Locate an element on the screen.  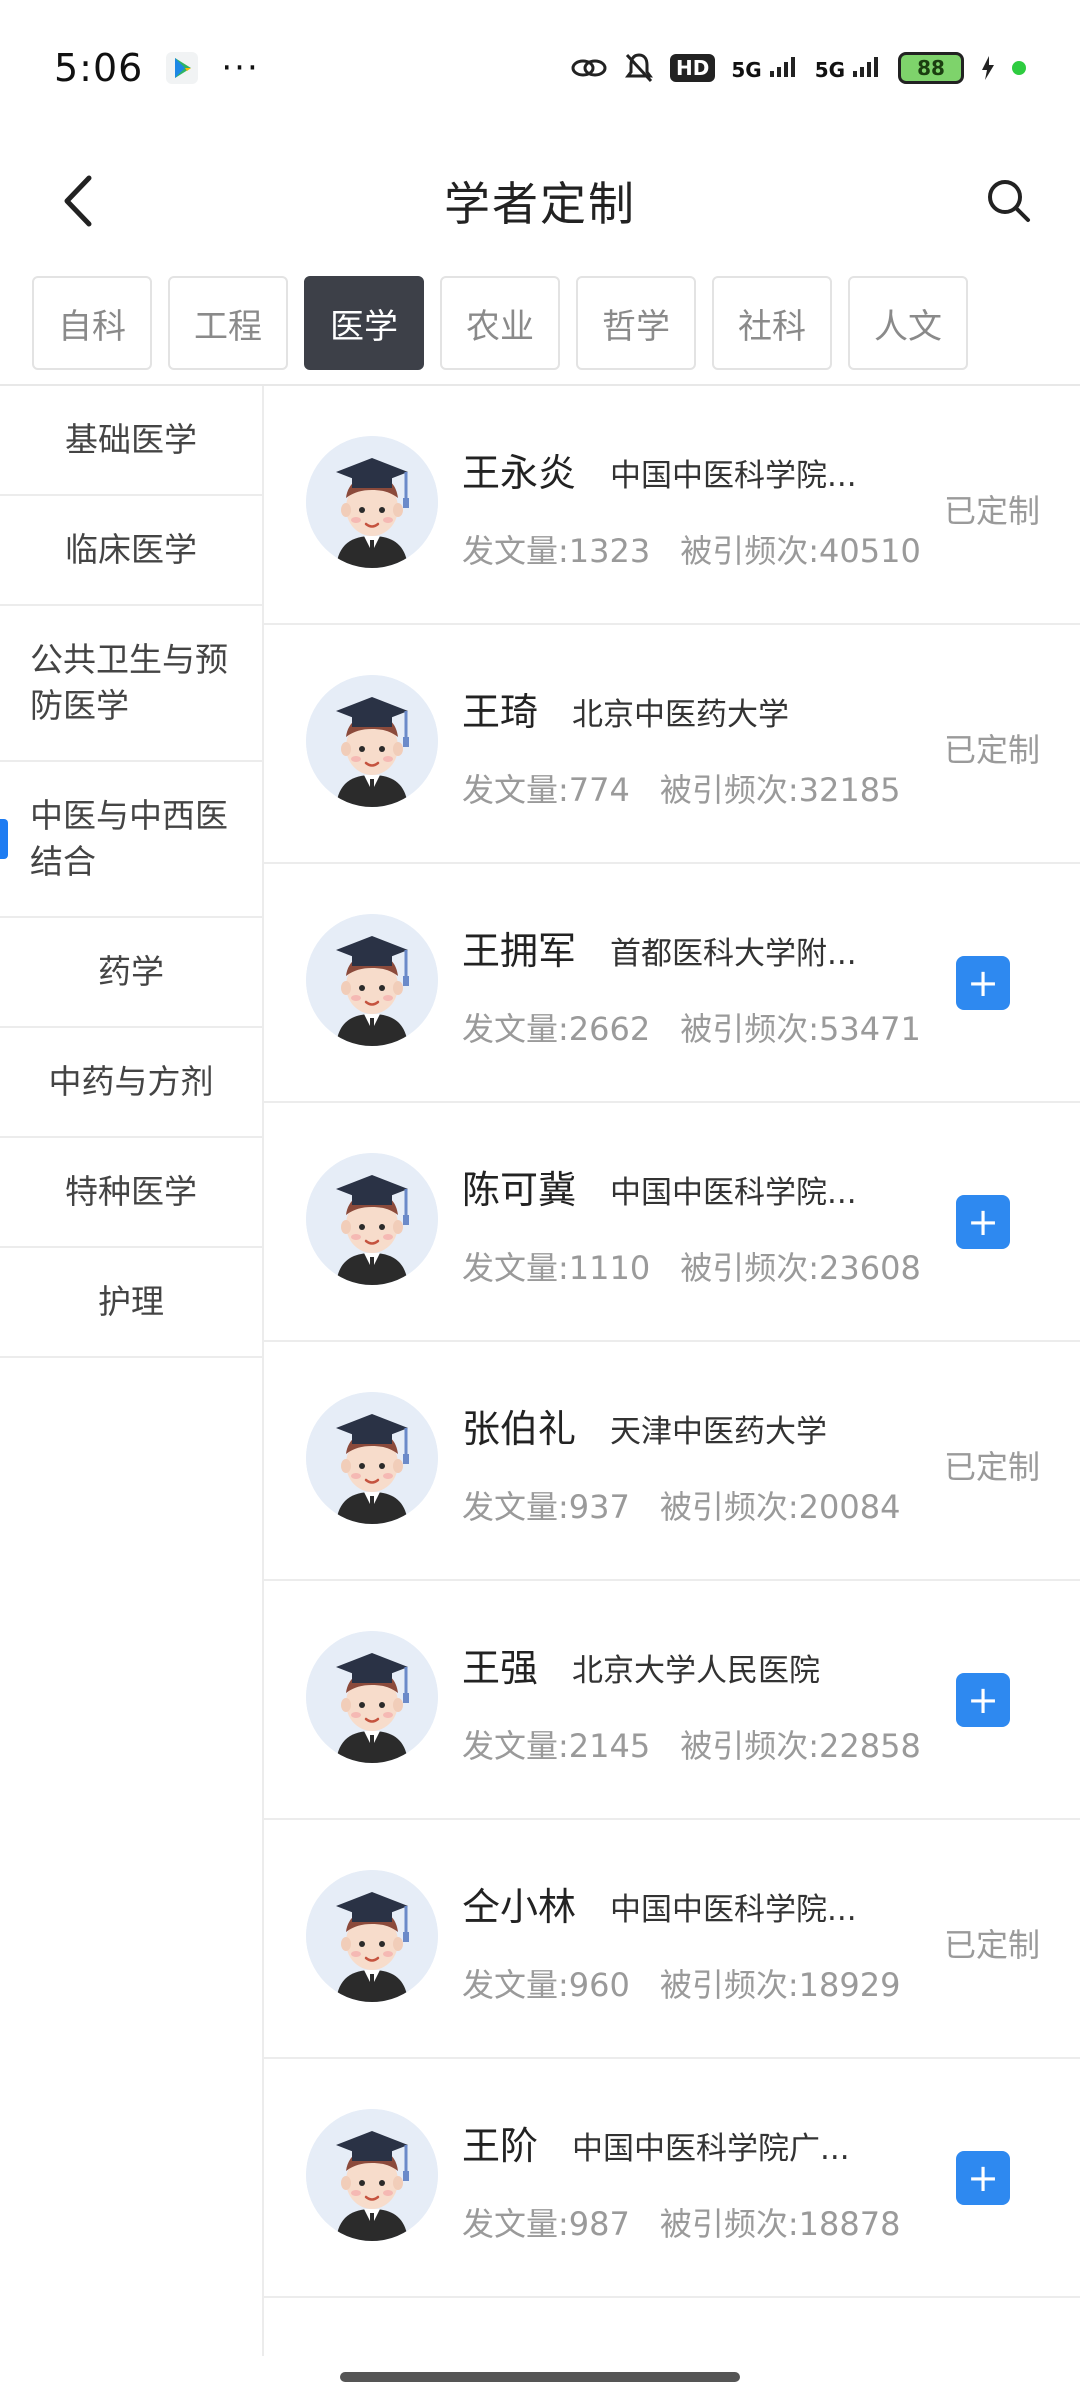
scholar-stats: 发文量:1110 被引频次:23608 is located at coordinates (691, 1266).